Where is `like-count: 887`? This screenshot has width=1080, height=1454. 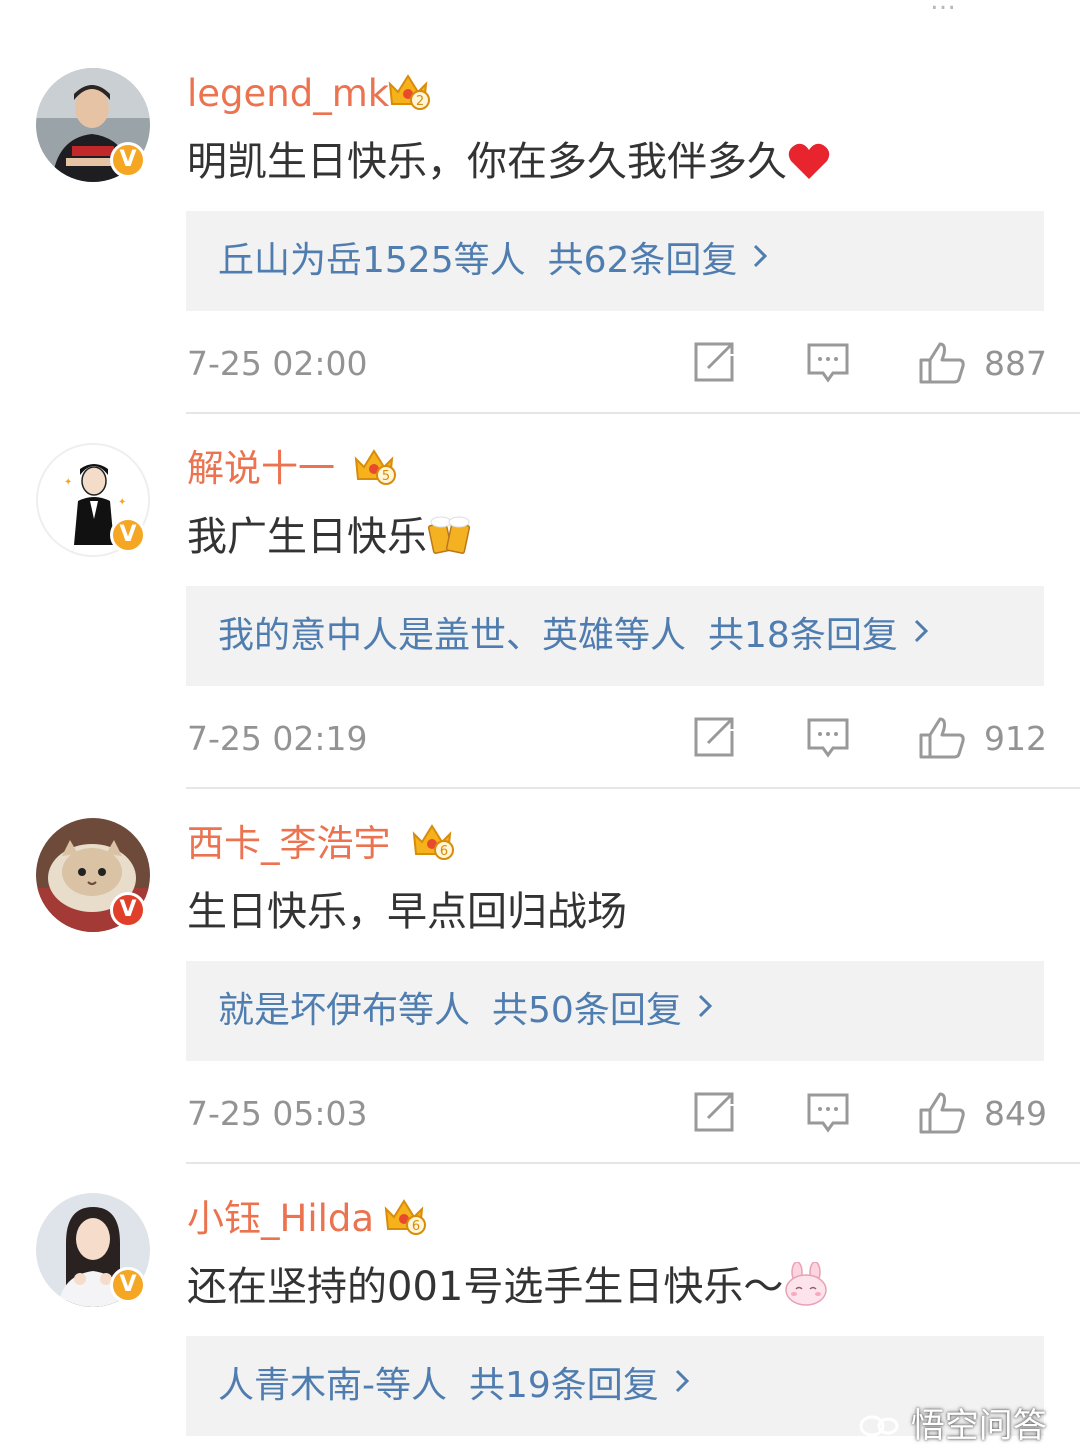
like-count: 887 is located at coordinates (1015, 363).